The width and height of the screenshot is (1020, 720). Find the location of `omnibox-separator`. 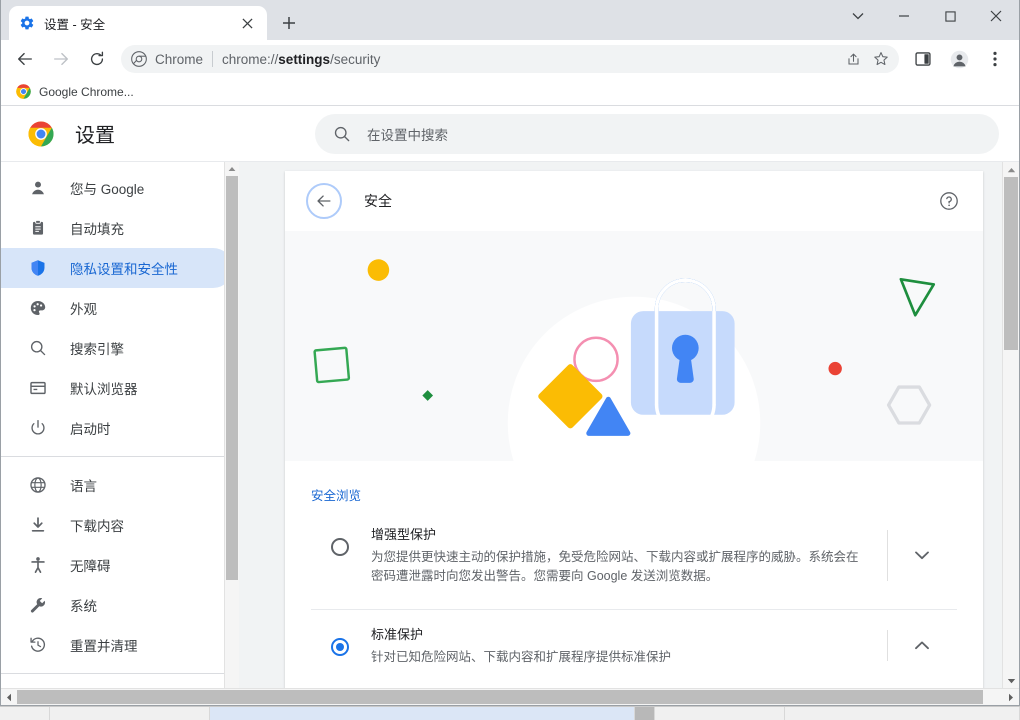

omnibox-separator is located at coordinates (213, 59).